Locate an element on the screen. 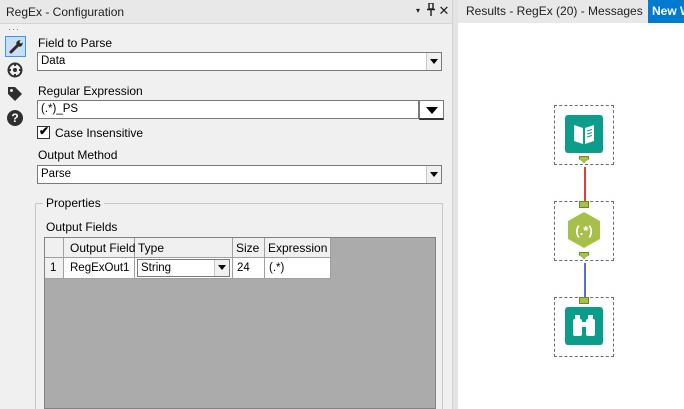 The height and width of the screenshot is (409, 684). tab-results-messages: Results - RegEx (20) - Messages is located at coordinates (554, 11).